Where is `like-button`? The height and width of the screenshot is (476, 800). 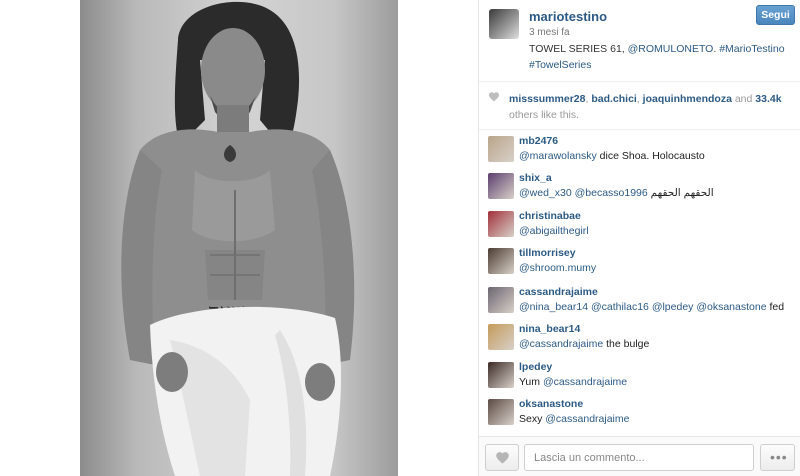
like-button is located at coordinates (502, 457).